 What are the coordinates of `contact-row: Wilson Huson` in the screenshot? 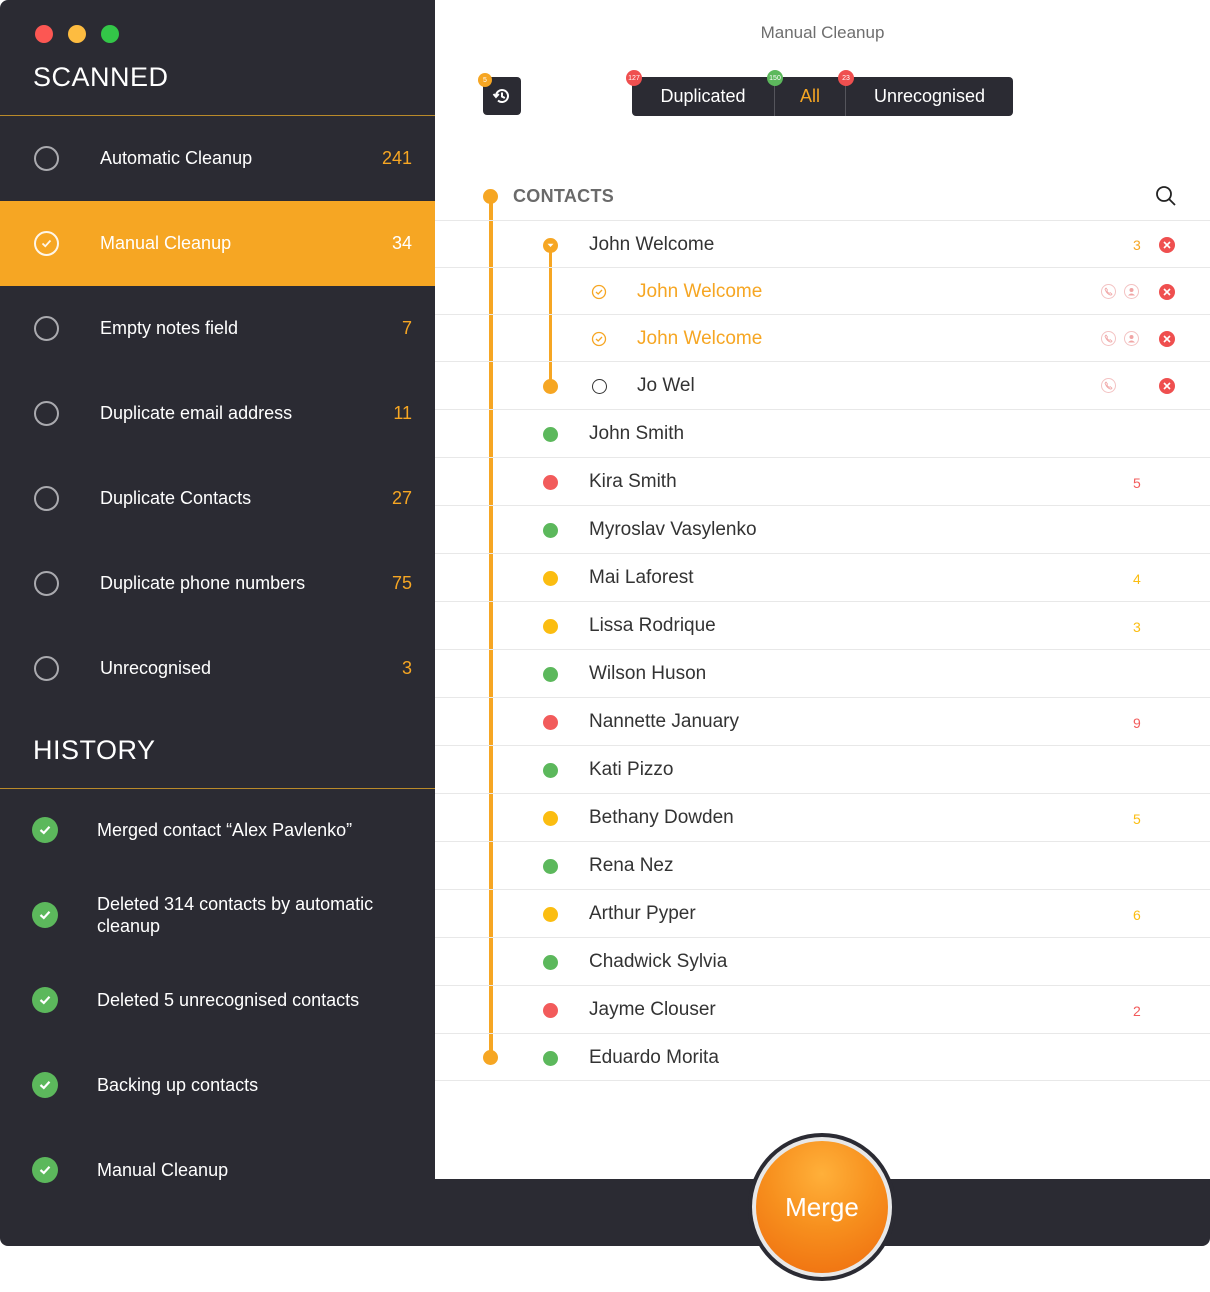 It's located at (822, 673).